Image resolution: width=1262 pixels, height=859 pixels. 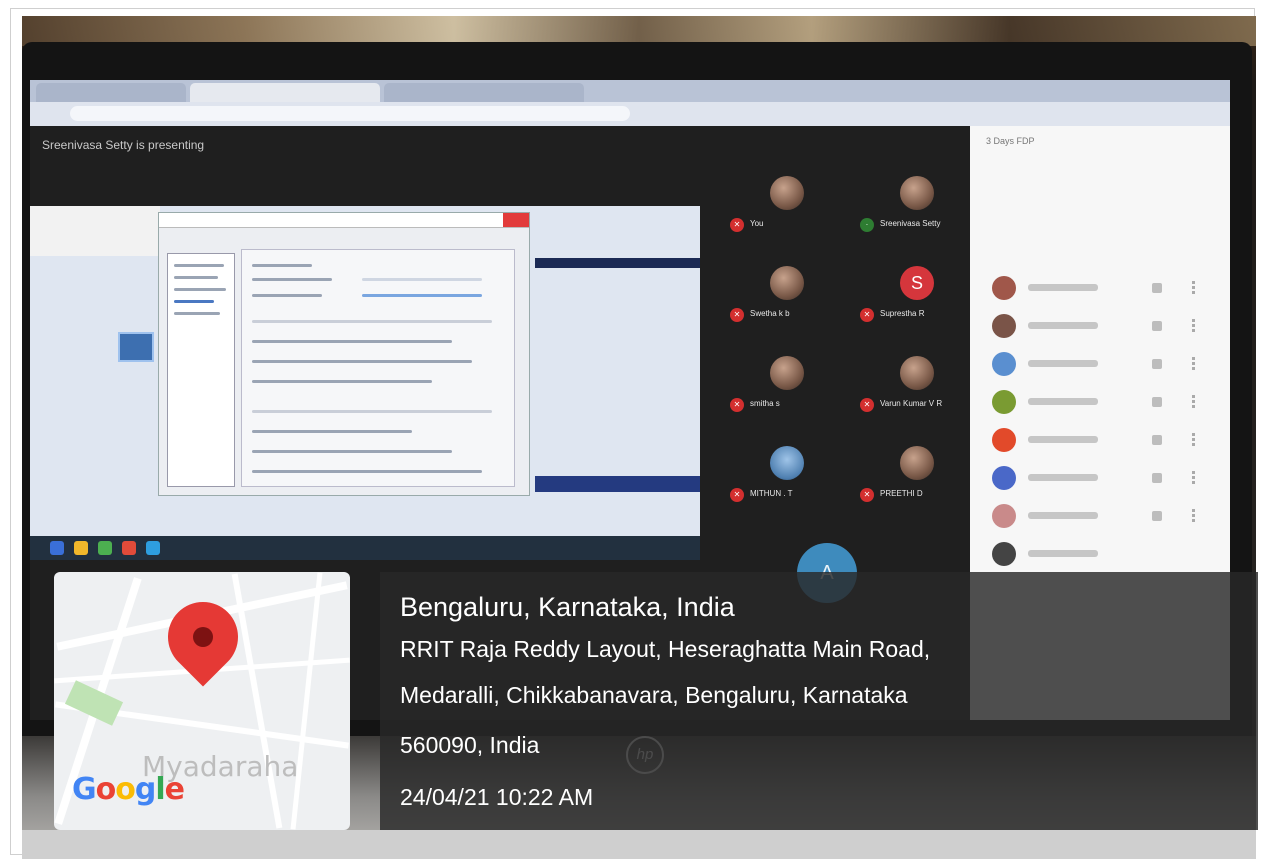 I want to click on participant-tile: ✕ Swetha k b, so click(x=790, y=296).